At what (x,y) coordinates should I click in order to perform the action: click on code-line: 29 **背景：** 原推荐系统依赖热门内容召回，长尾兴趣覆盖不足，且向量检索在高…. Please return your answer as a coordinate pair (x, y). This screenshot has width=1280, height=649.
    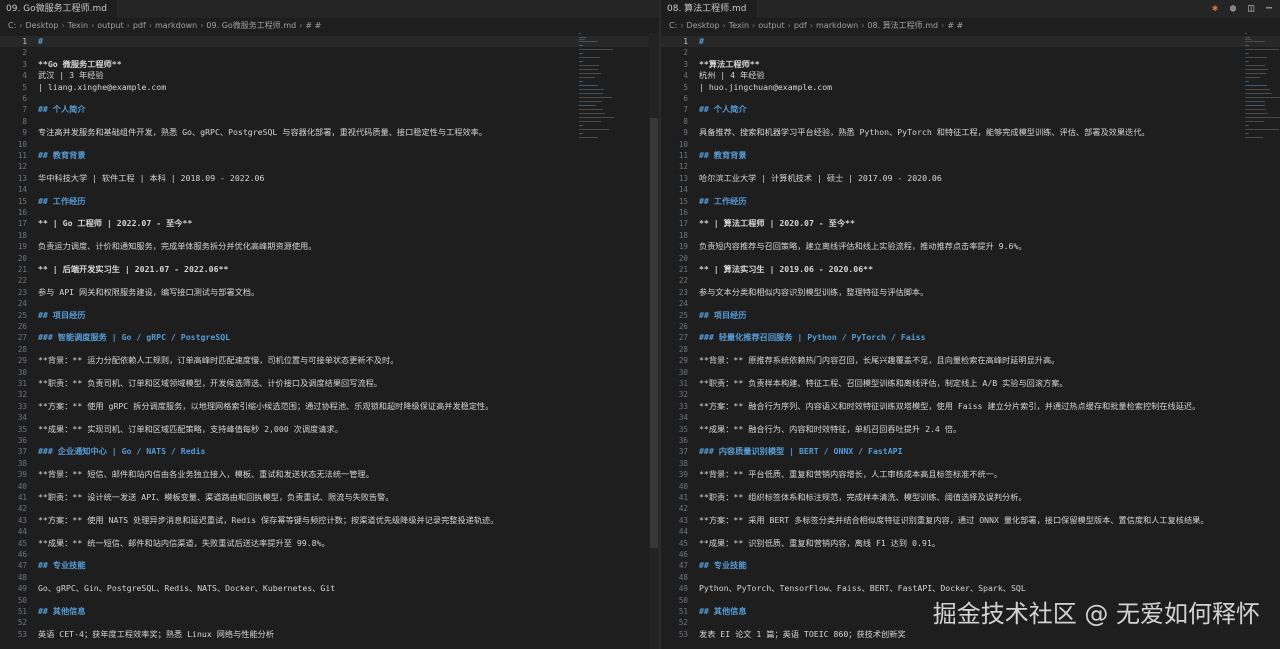
    Looking at the image, I should click on (970, 360).